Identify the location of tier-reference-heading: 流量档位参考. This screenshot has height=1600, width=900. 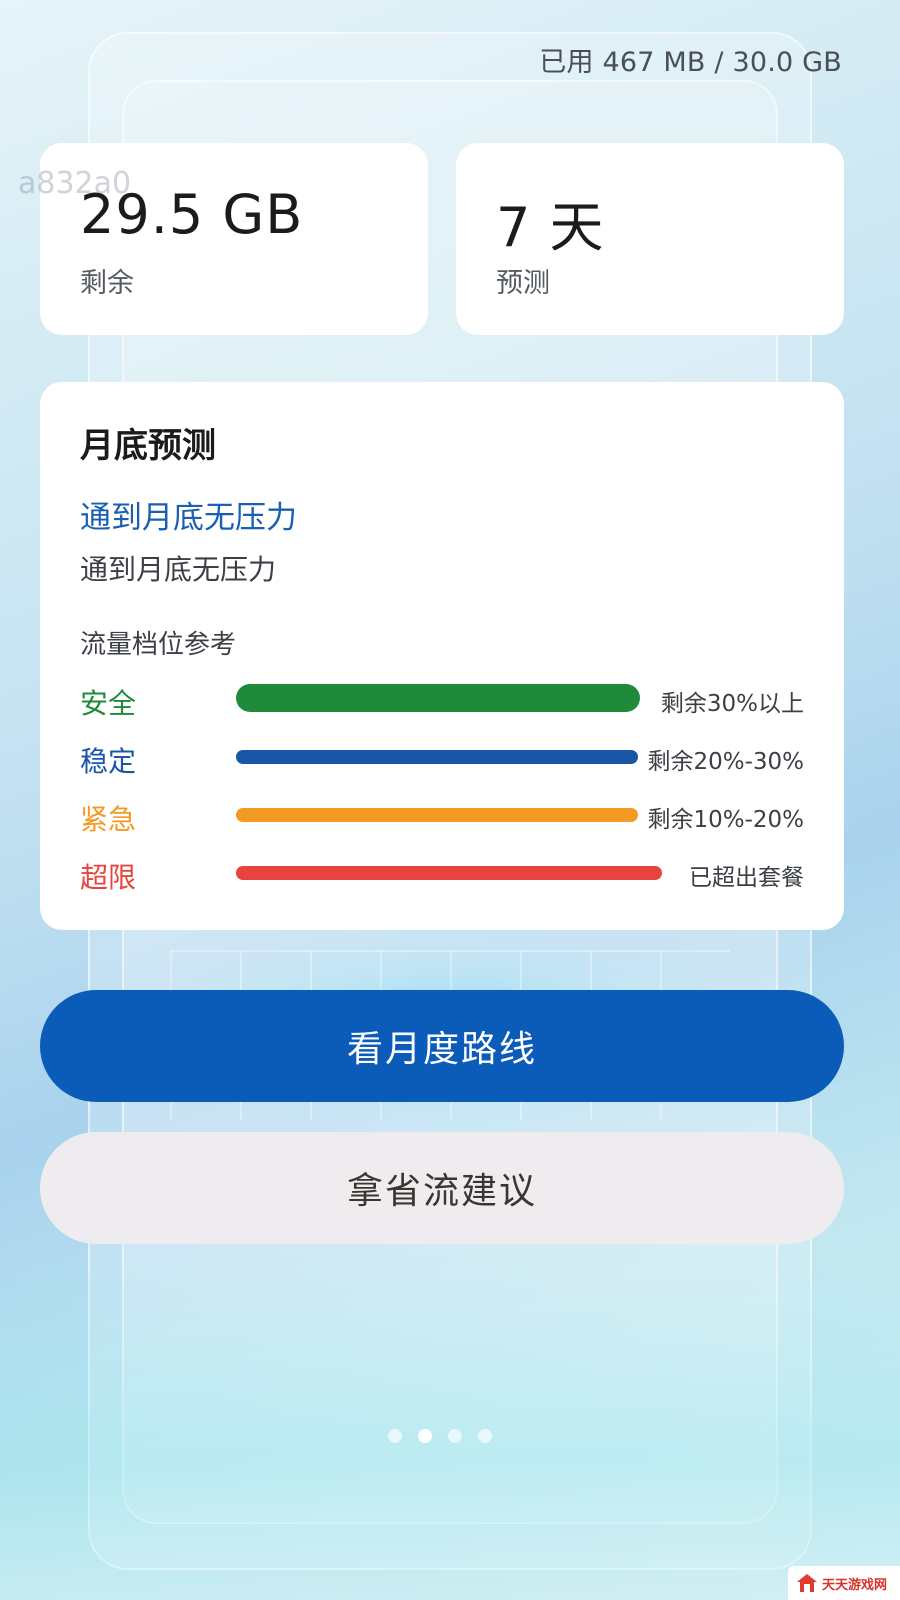
(158, 645).